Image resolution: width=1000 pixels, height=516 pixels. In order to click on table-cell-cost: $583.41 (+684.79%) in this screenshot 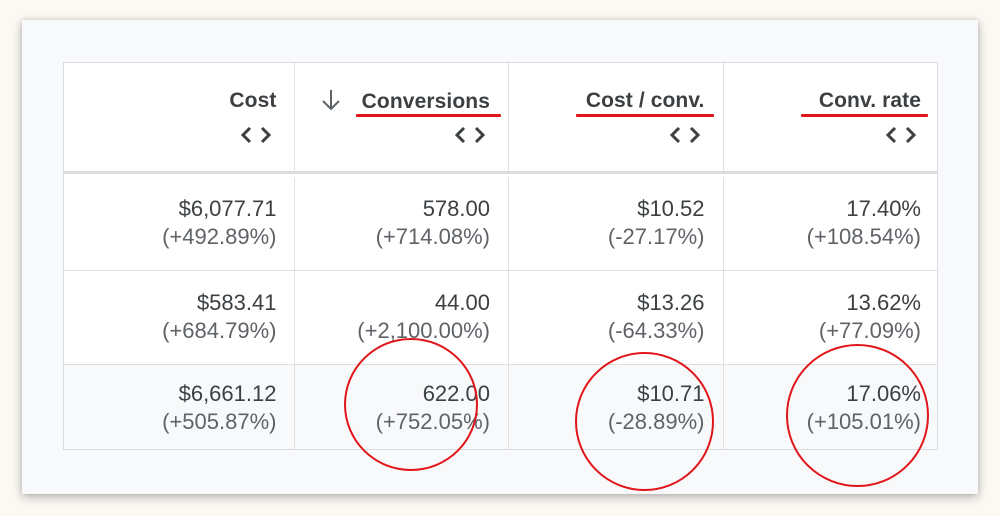, I will do `click(180, 317)`.